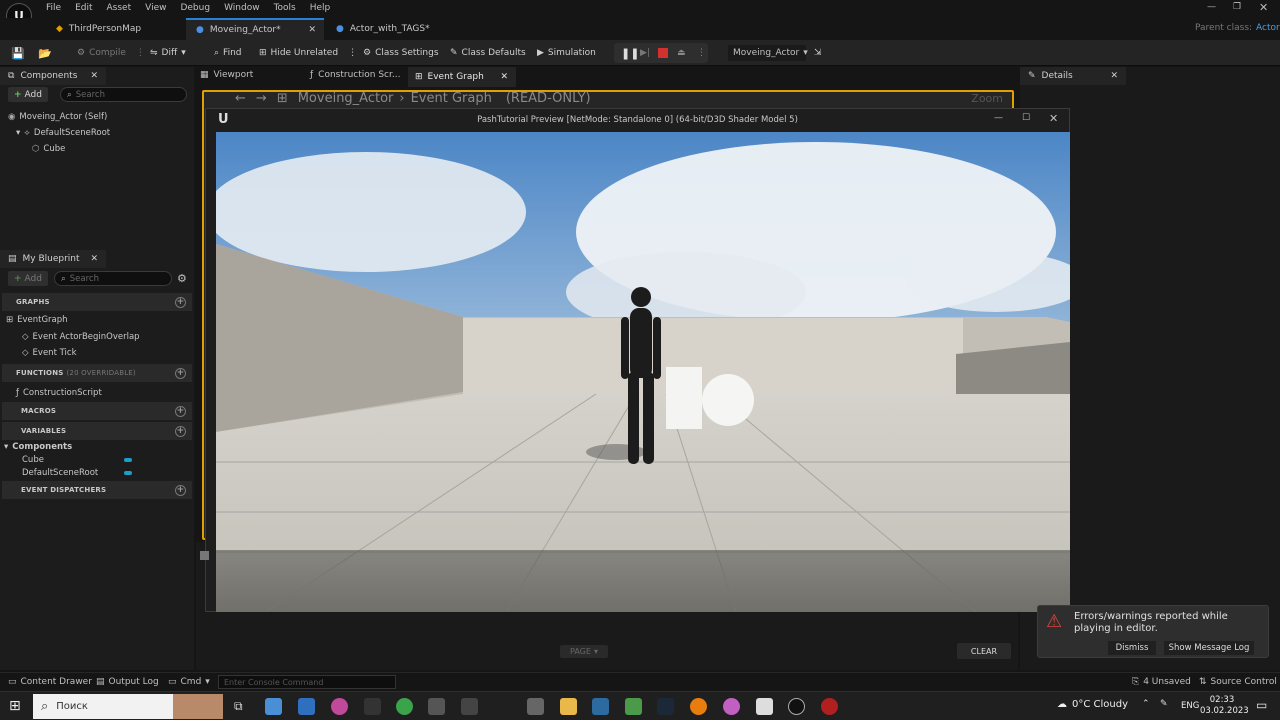 Image resolution: width=1280 pixels, height=720 pixels. Describe the element at coordinates (111, 53) in the screenshot. I see `compile-button: ⚙ Compile ⋮` at that location.